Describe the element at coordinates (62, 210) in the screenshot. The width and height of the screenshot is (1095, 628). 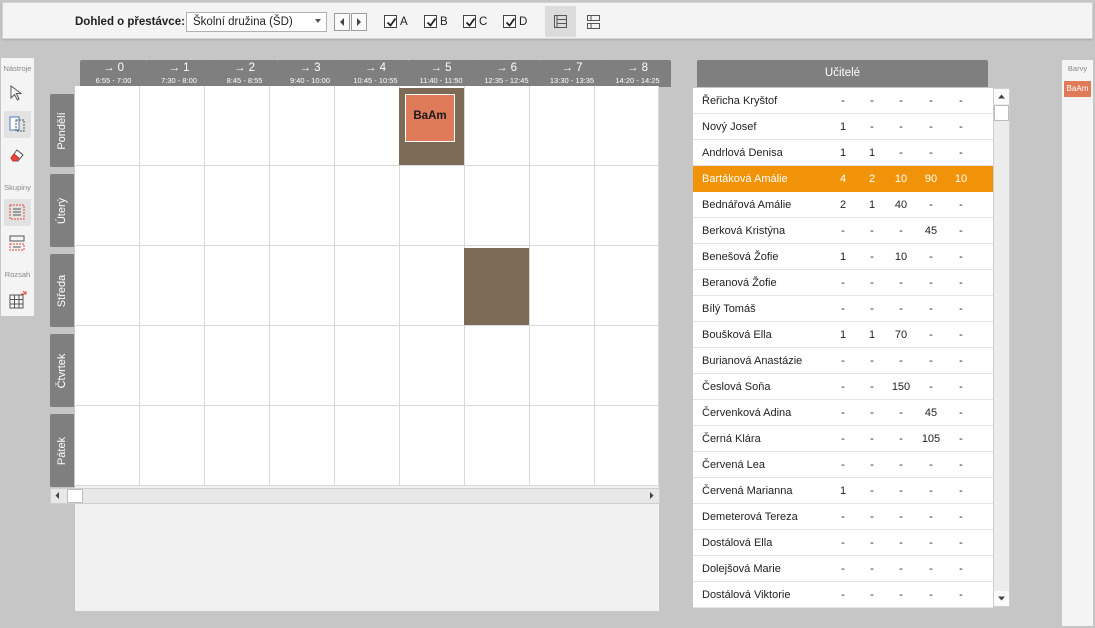
I see `day-label: Úterý` at that location.